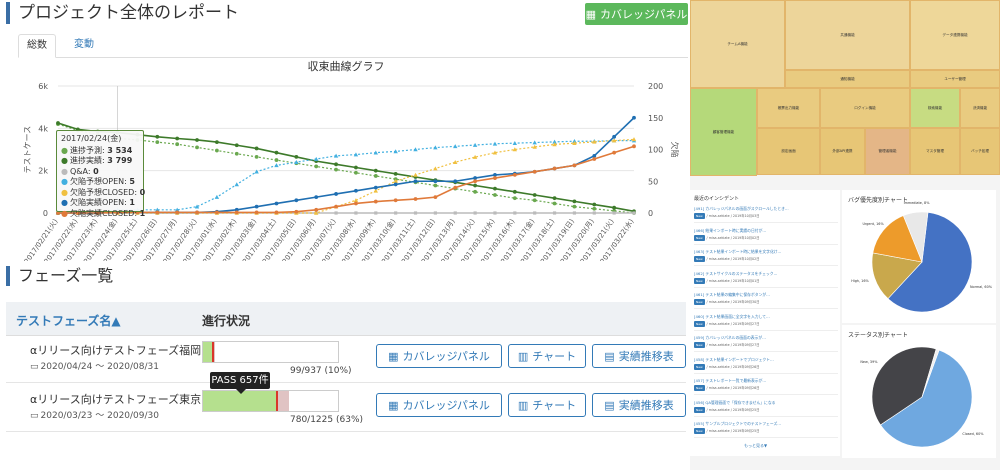 The height and width of the screenshot is (470, 1000). What do you see at coordinates (37, 46) in the screenshot?
I see `tab-total: 総数` at bounding box center [37, 46].